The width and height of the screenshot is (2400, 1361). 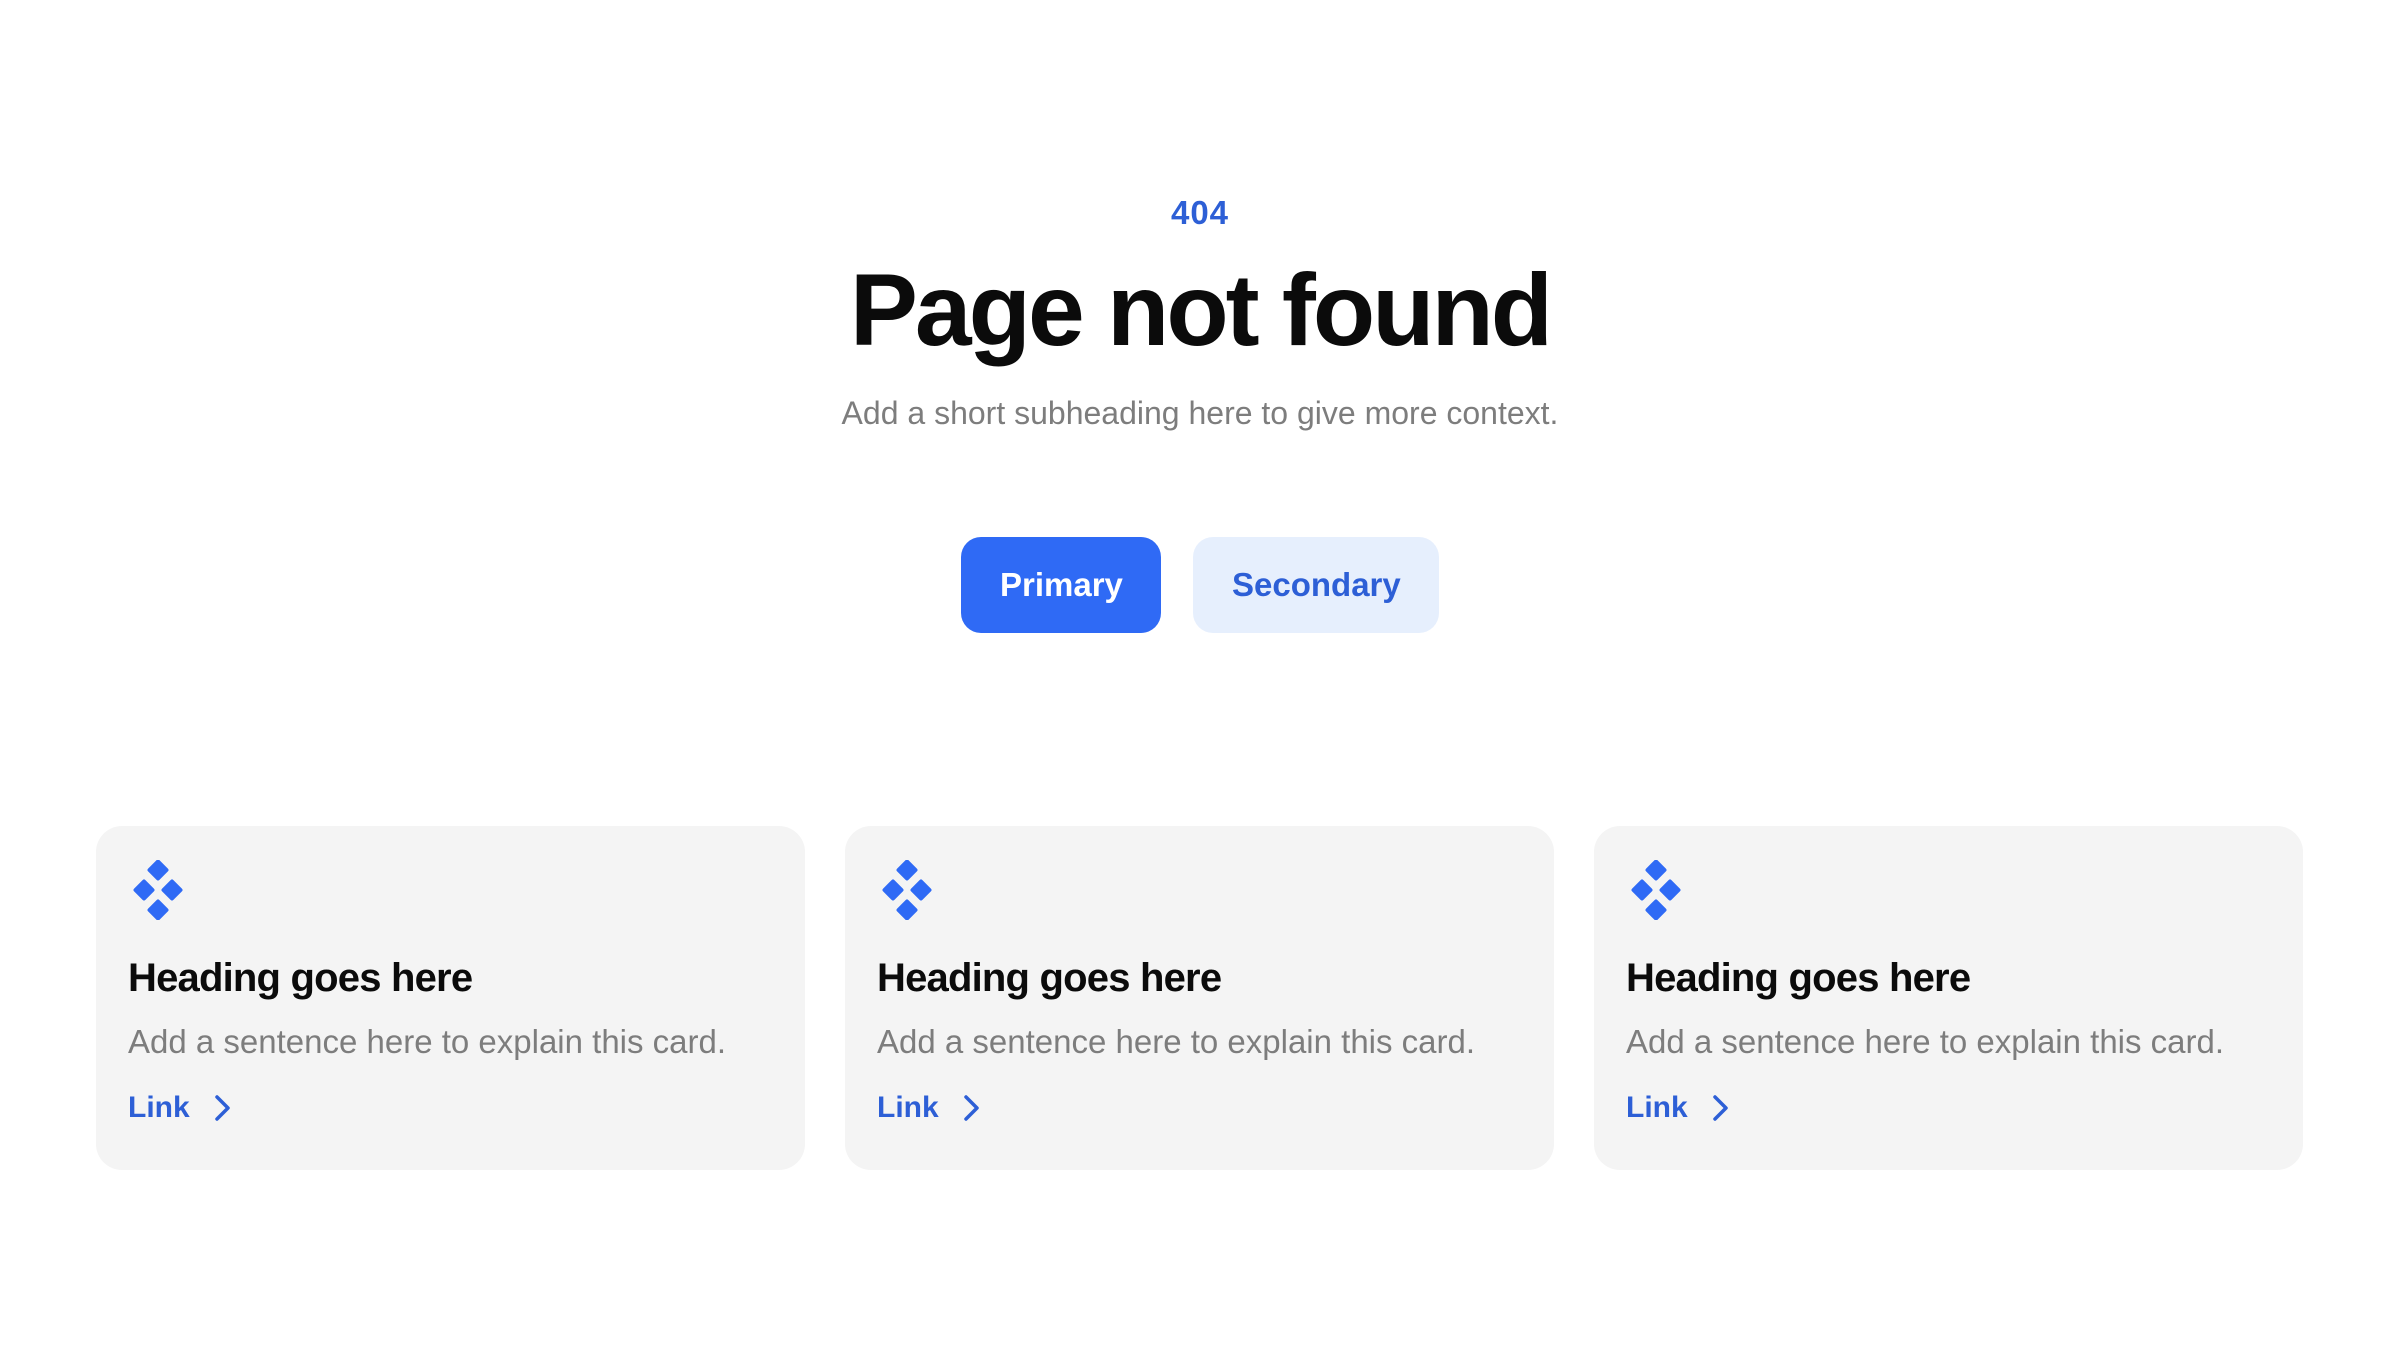 What do you see at coordinates (1201, 310) in the screenshot?
I see `page-title: Page not found` at bounding box center [1201, 310].